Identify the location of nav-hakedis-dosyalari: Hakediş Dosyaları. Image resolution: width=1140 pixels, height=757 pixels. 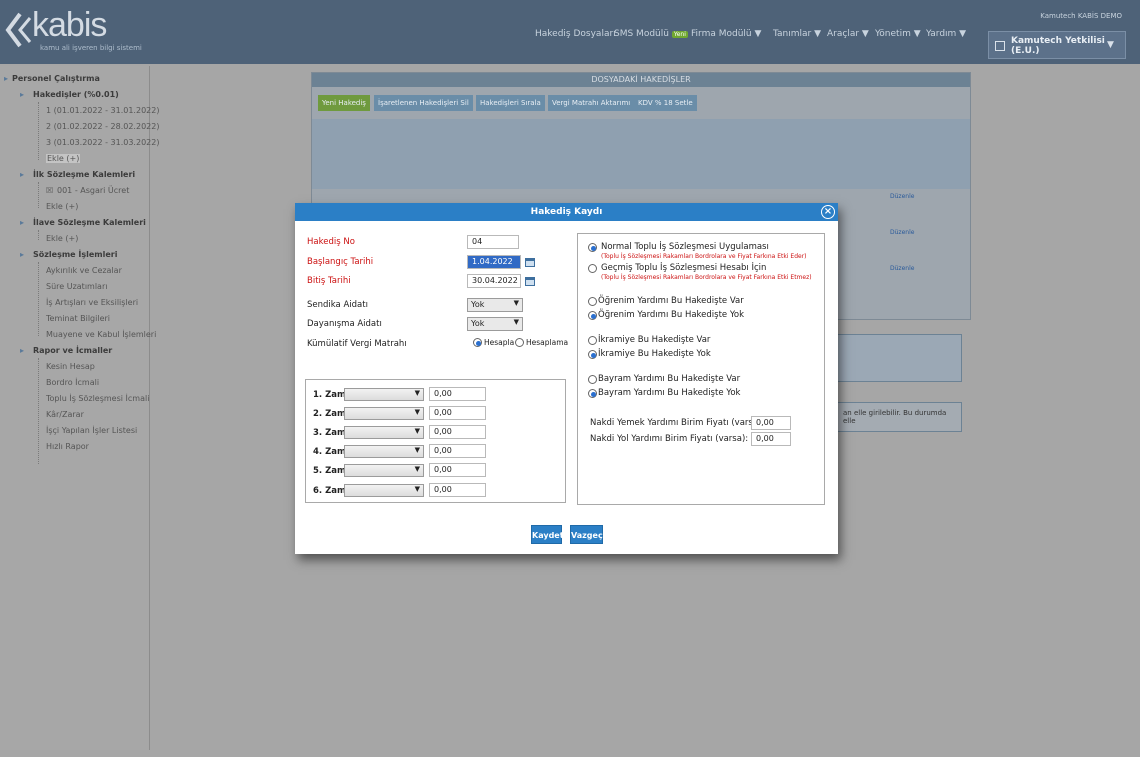
(575, 34).